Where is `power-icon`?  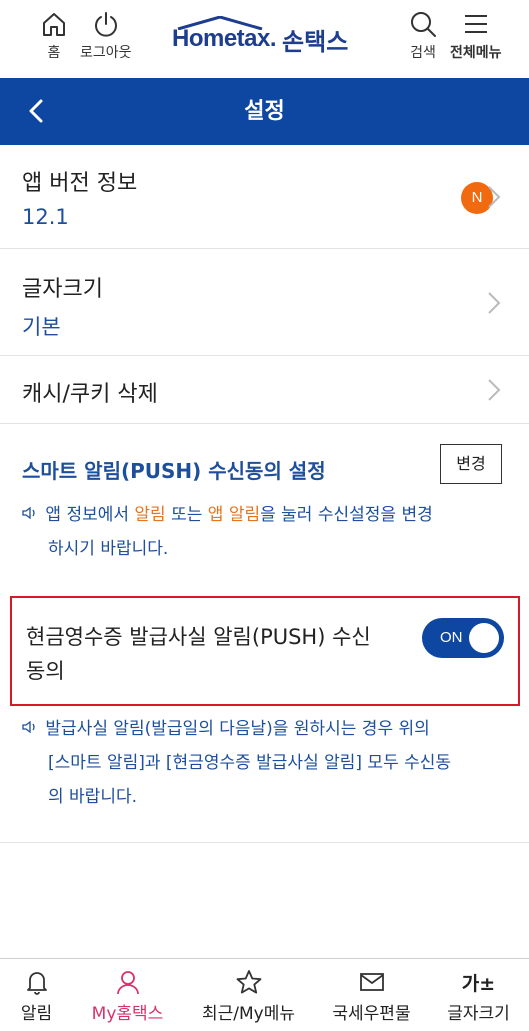 power-icon is located at coordinates (105, 24).